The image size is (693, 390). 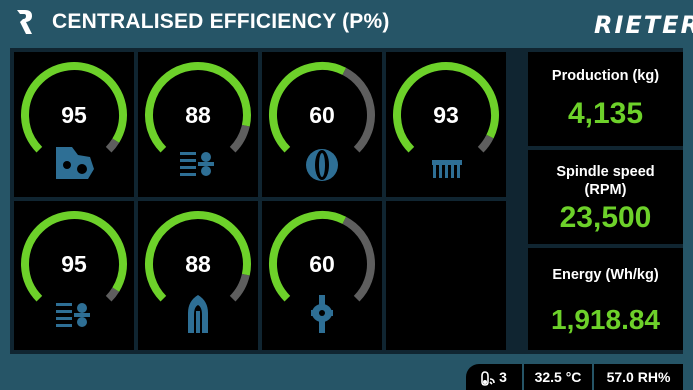 What do you see at coordinates (605, 190) in the screenshot?
I see `spindle-speed-unit: (RPM)` at bounding box center [605, 190].